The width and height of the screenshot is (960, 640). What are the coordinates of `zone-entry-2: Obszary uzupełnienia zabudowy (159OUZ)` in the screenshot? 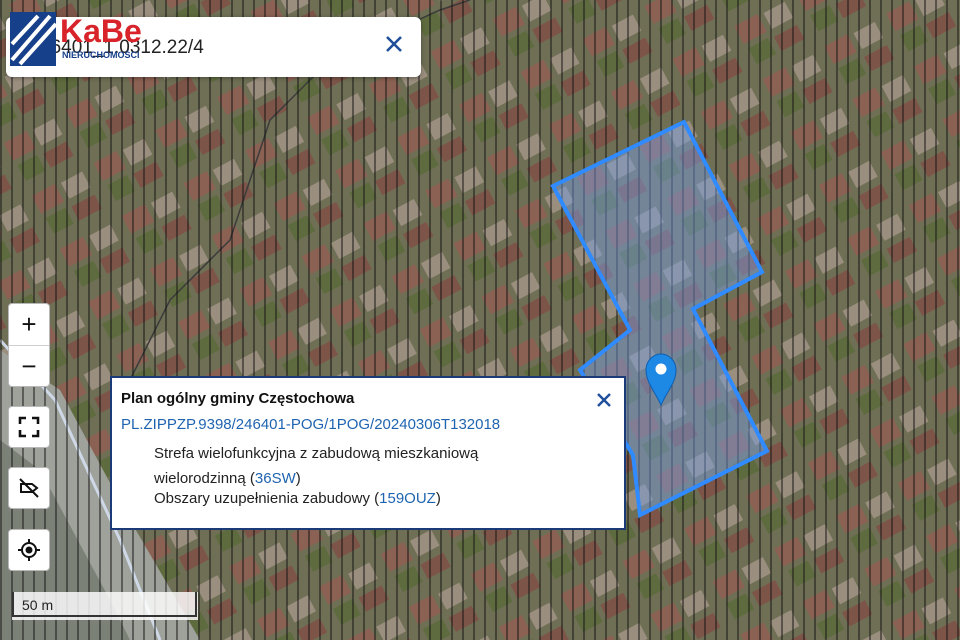 It's located at (297, 498).